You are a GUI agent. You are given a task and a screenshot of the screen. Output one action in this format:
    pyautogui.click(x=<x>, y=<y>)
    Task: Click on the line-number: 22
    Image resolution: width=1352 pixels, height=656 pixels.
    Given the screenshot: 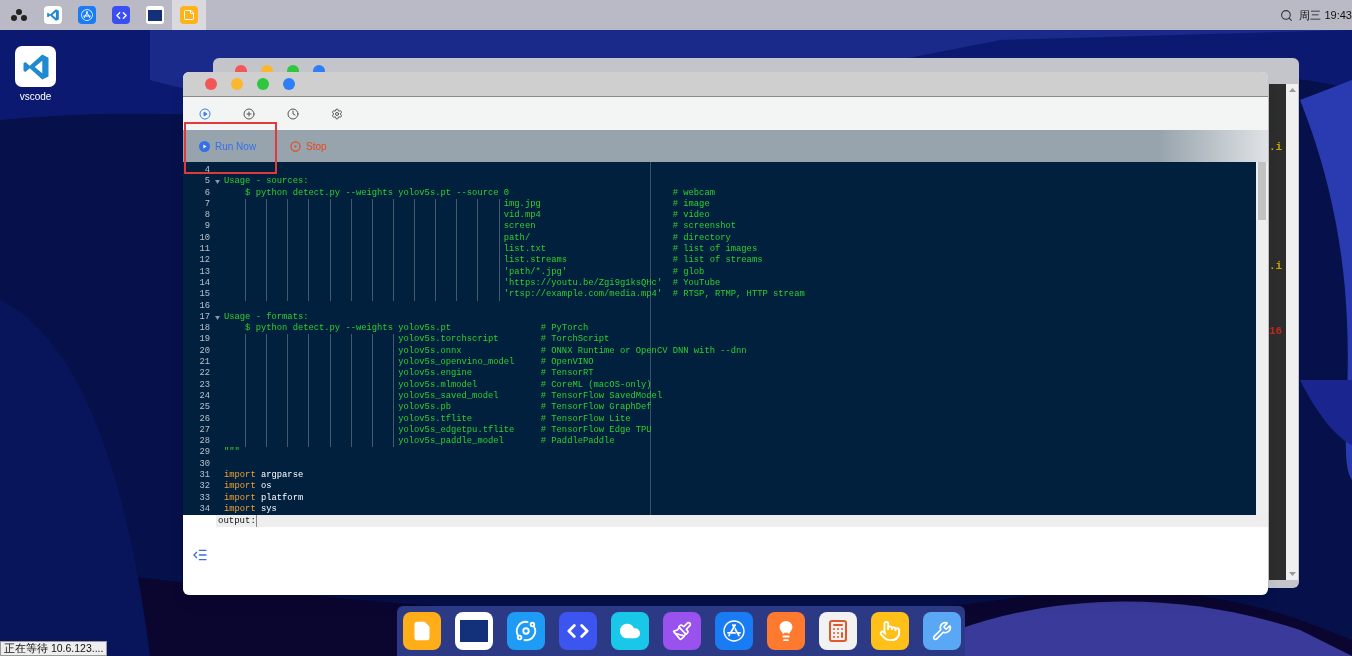 What is the action you would take?
    pyautogui.click(x=204, y=374)
    